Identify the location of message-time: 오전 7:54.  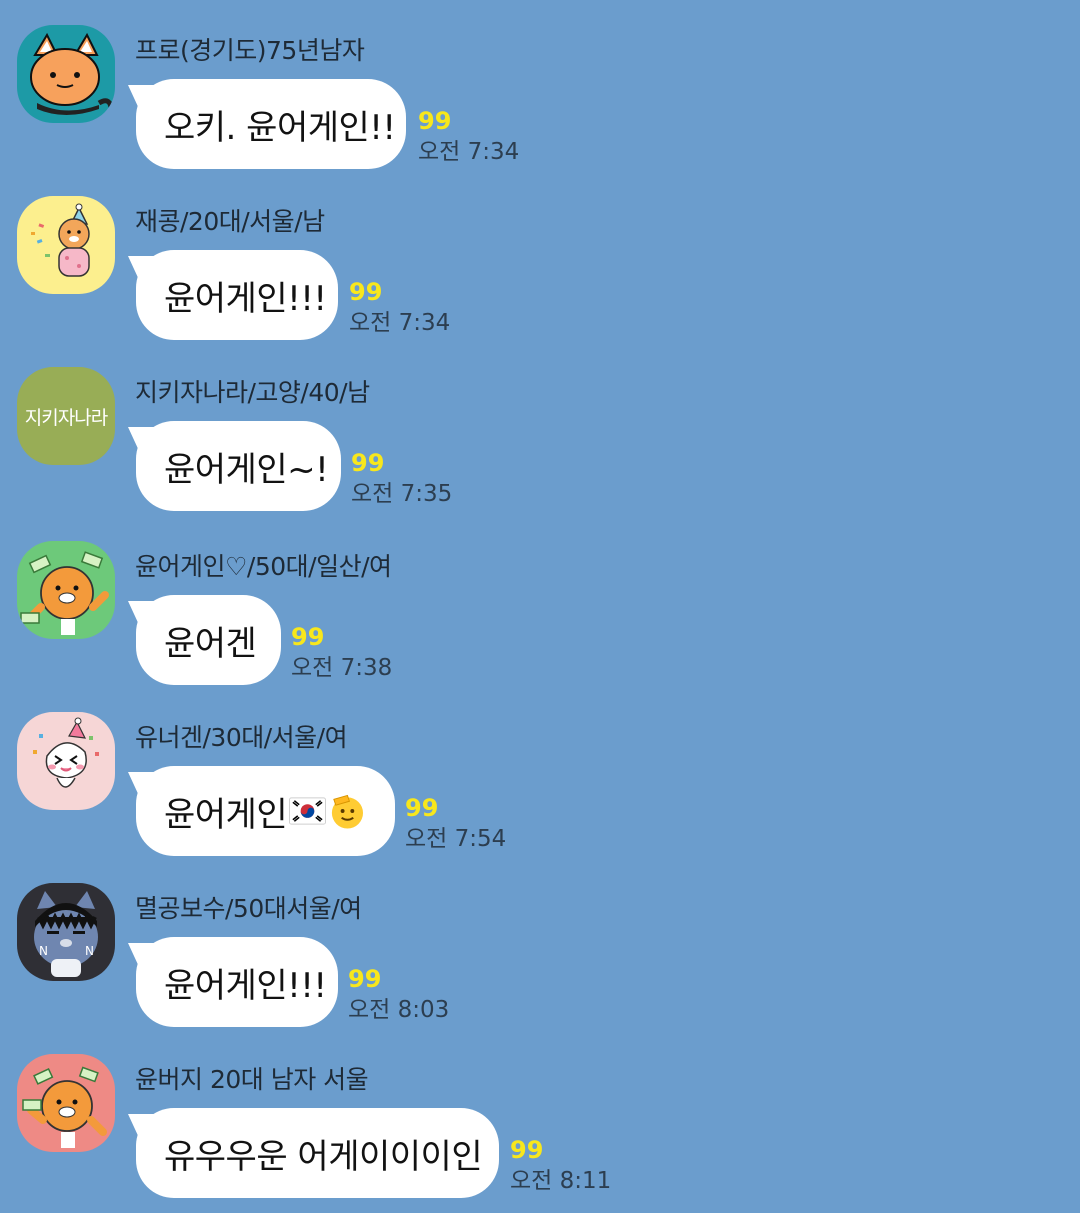
(456, 839).